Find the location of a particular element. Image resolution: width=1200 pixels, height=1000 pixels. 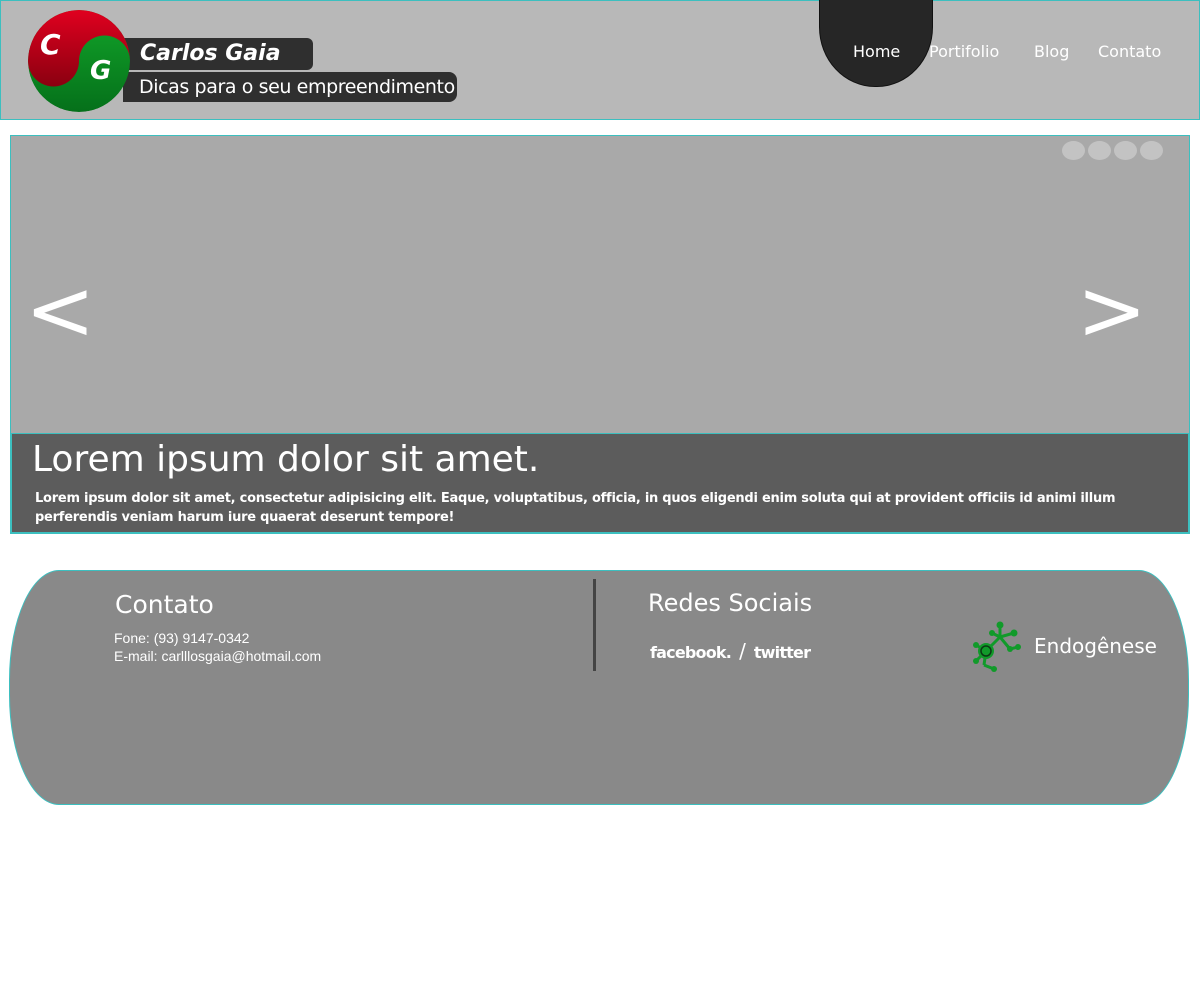

endogenese-brand: Endogênese is located at coordinates (1070, 646).